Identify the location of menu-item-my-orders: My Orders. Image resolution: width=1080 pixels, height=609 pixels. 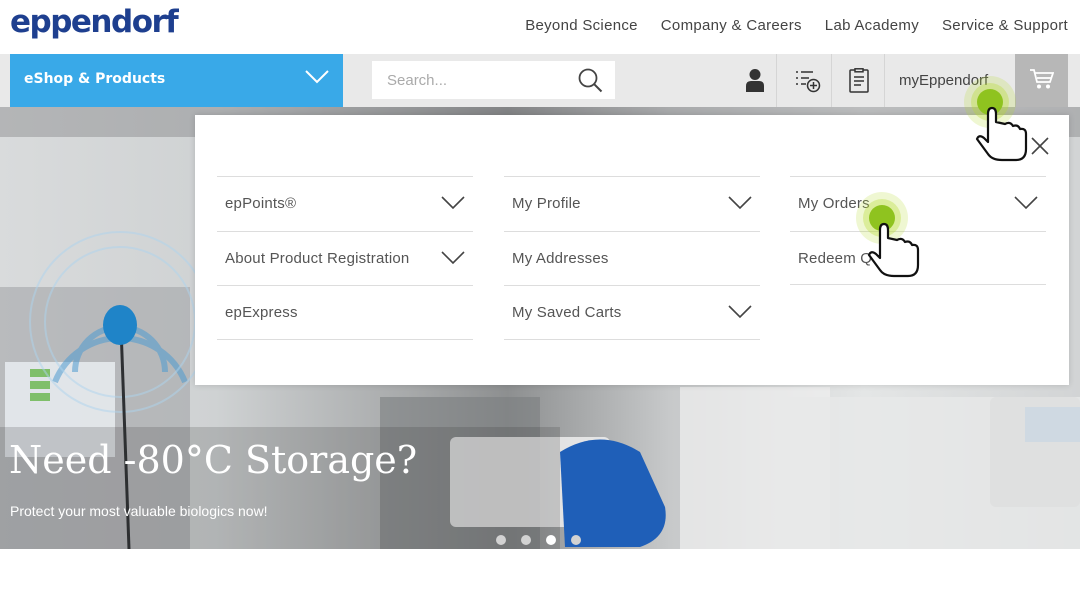
(918, 203).